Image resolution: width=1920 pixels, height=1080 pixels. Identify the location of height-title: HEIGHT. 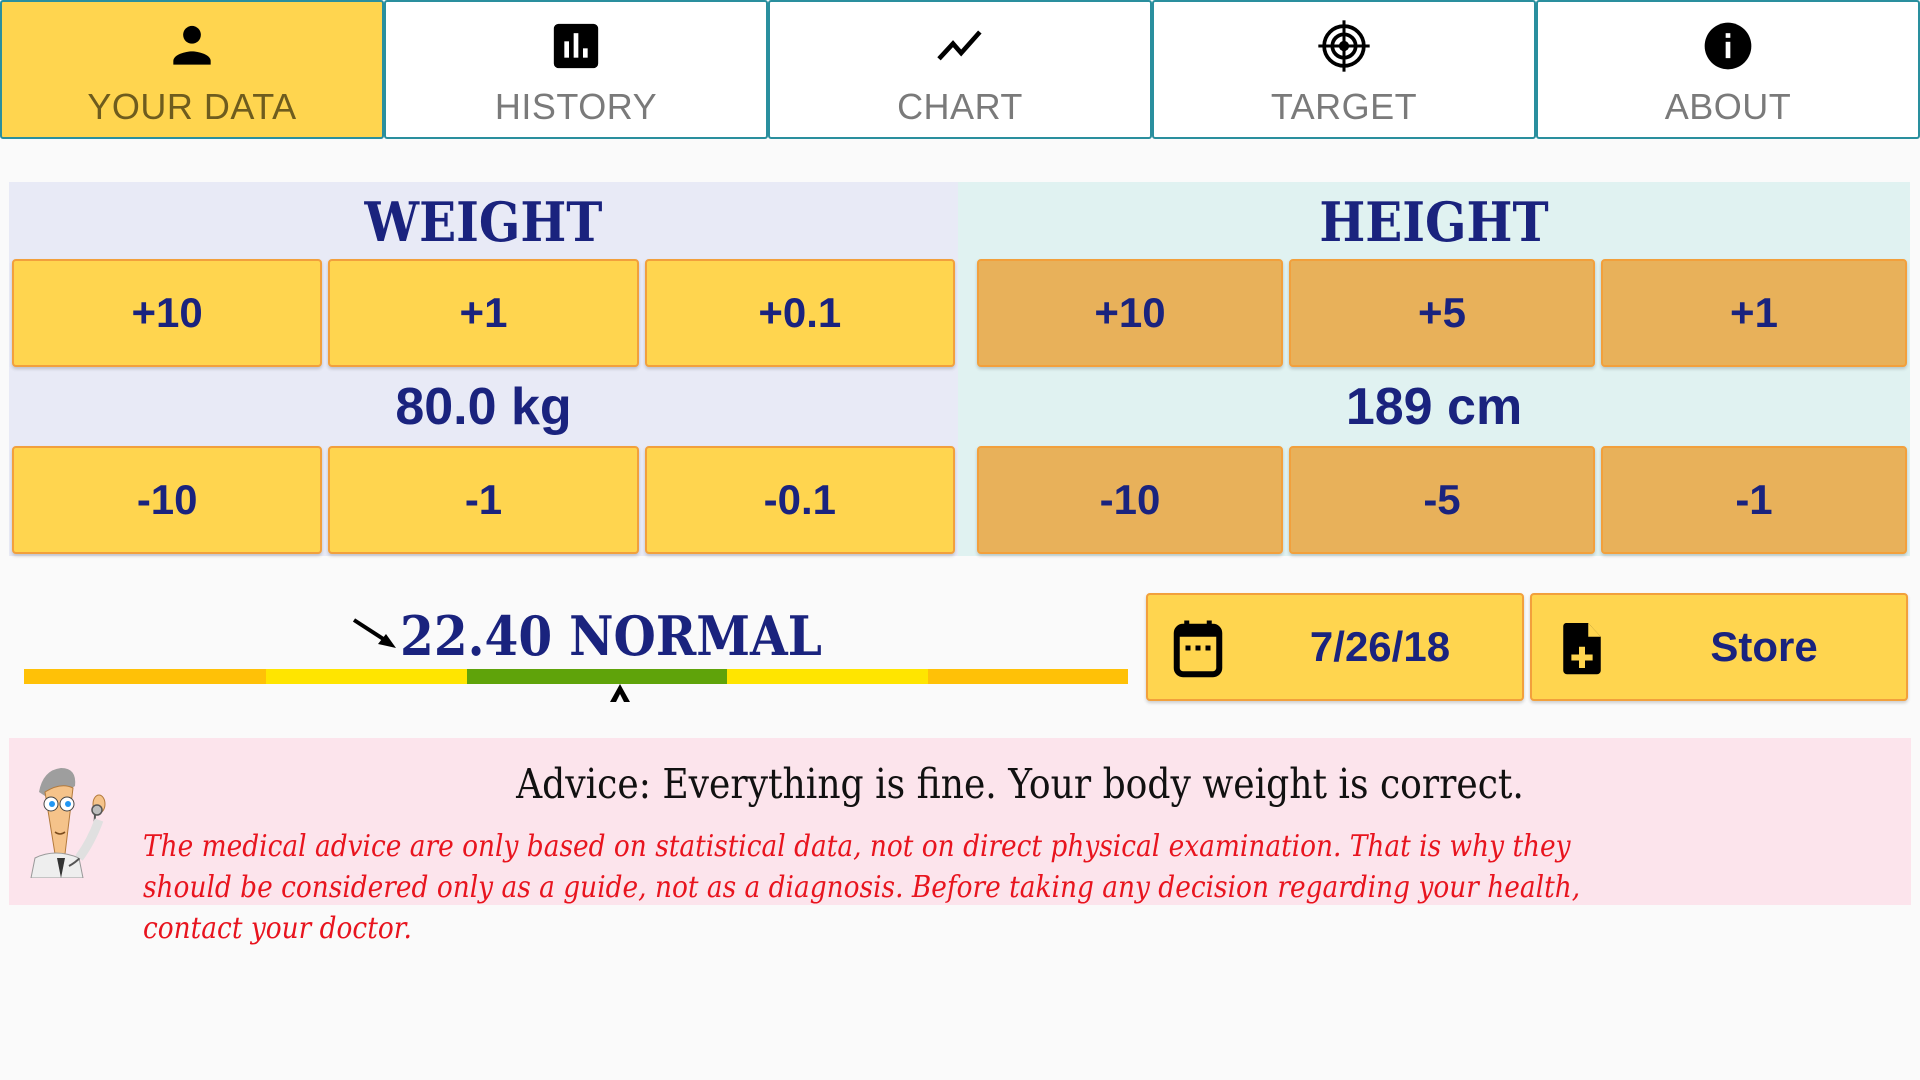
(1434, 222).